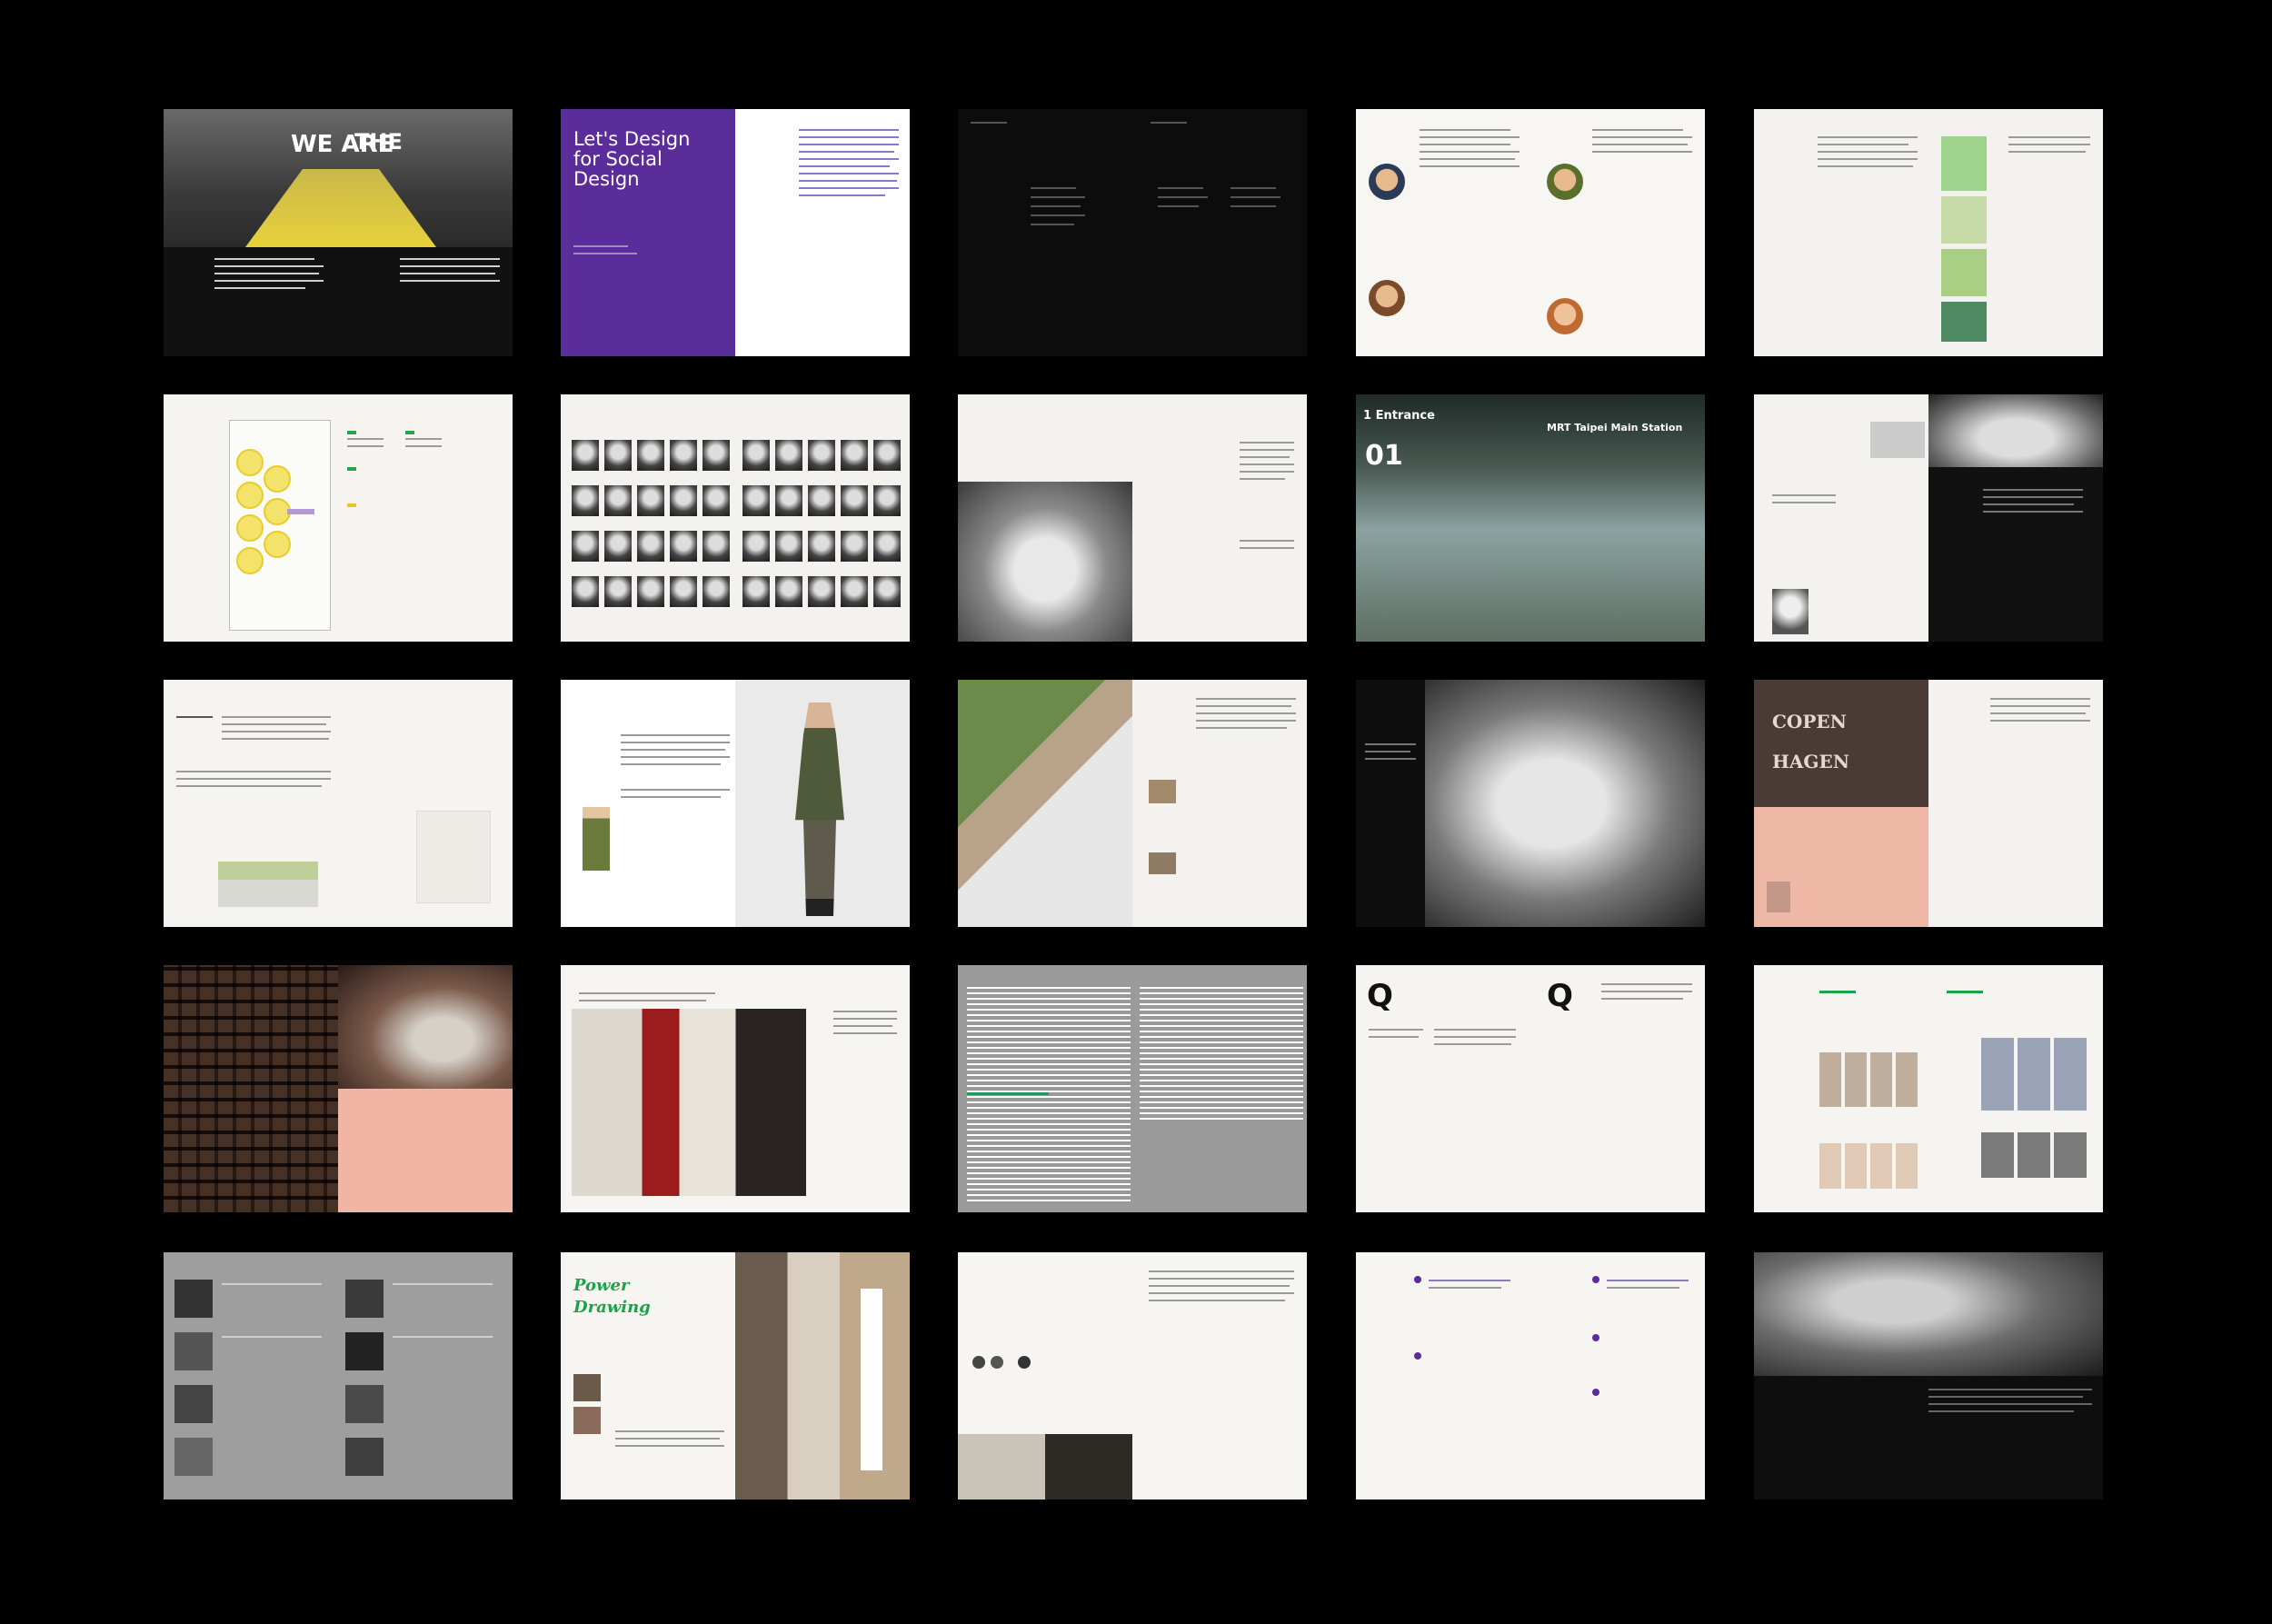 This screenshot has height=1624, width=2272. Describe the element at coordinates (425, 1027) in the screenshot. I see `performance-photo` at that location.